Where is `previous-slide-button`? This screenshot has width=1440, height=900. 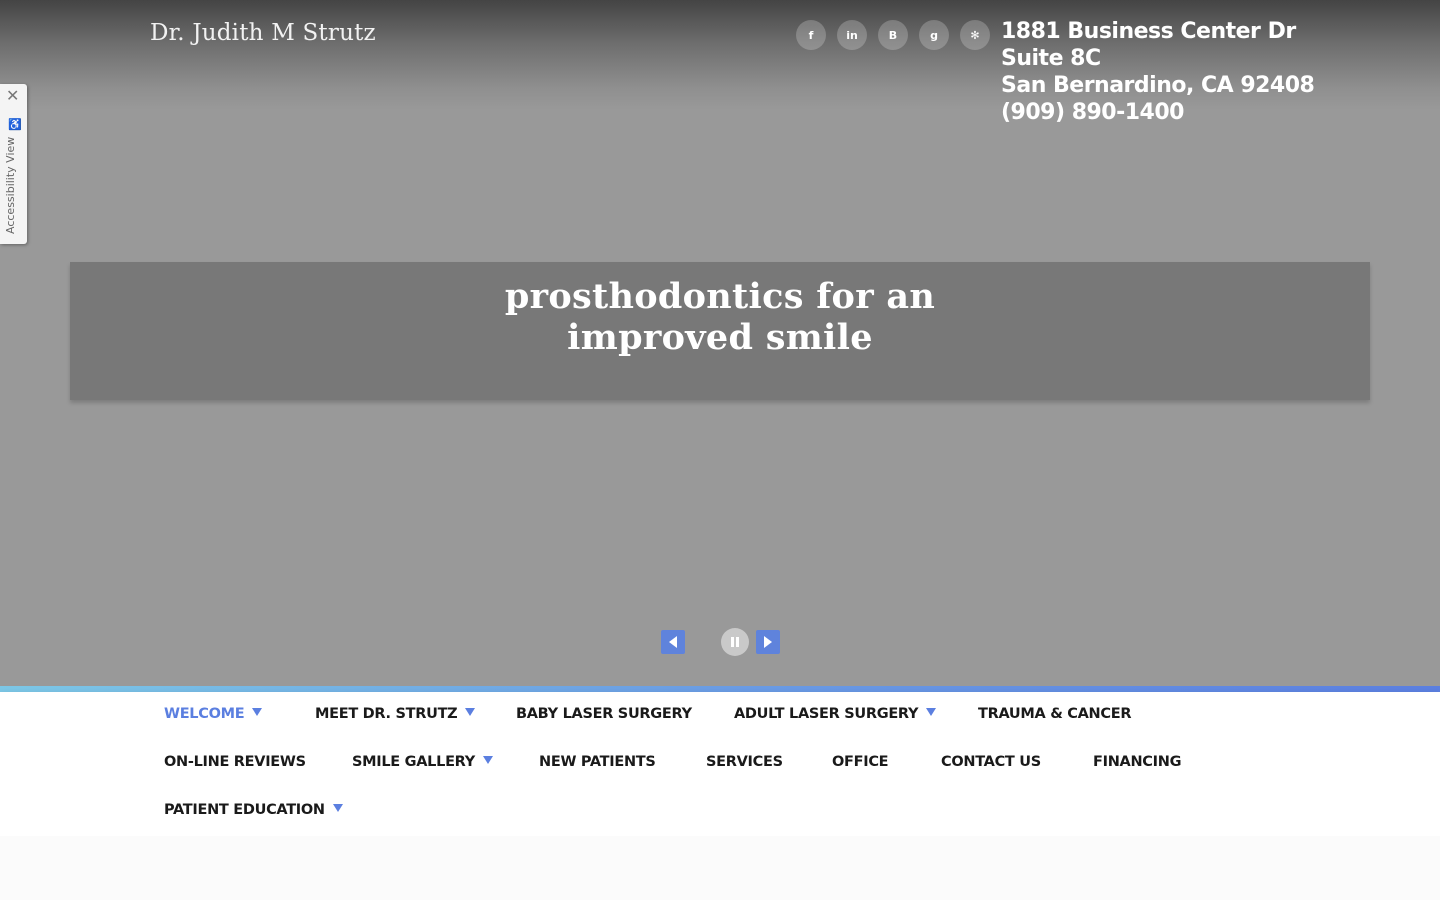 previous-slide-button is located at coordinates (673, 642).